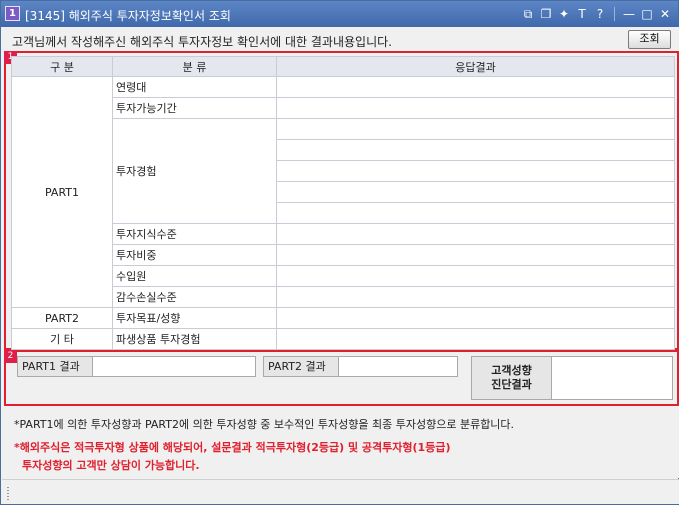 Image resolution: width=679 pixels, height=505 pixels. What do you see at coordinates (528, 14) in the screenshot?
I see `link-icon: ⧉` at bounding box center [528, 14].